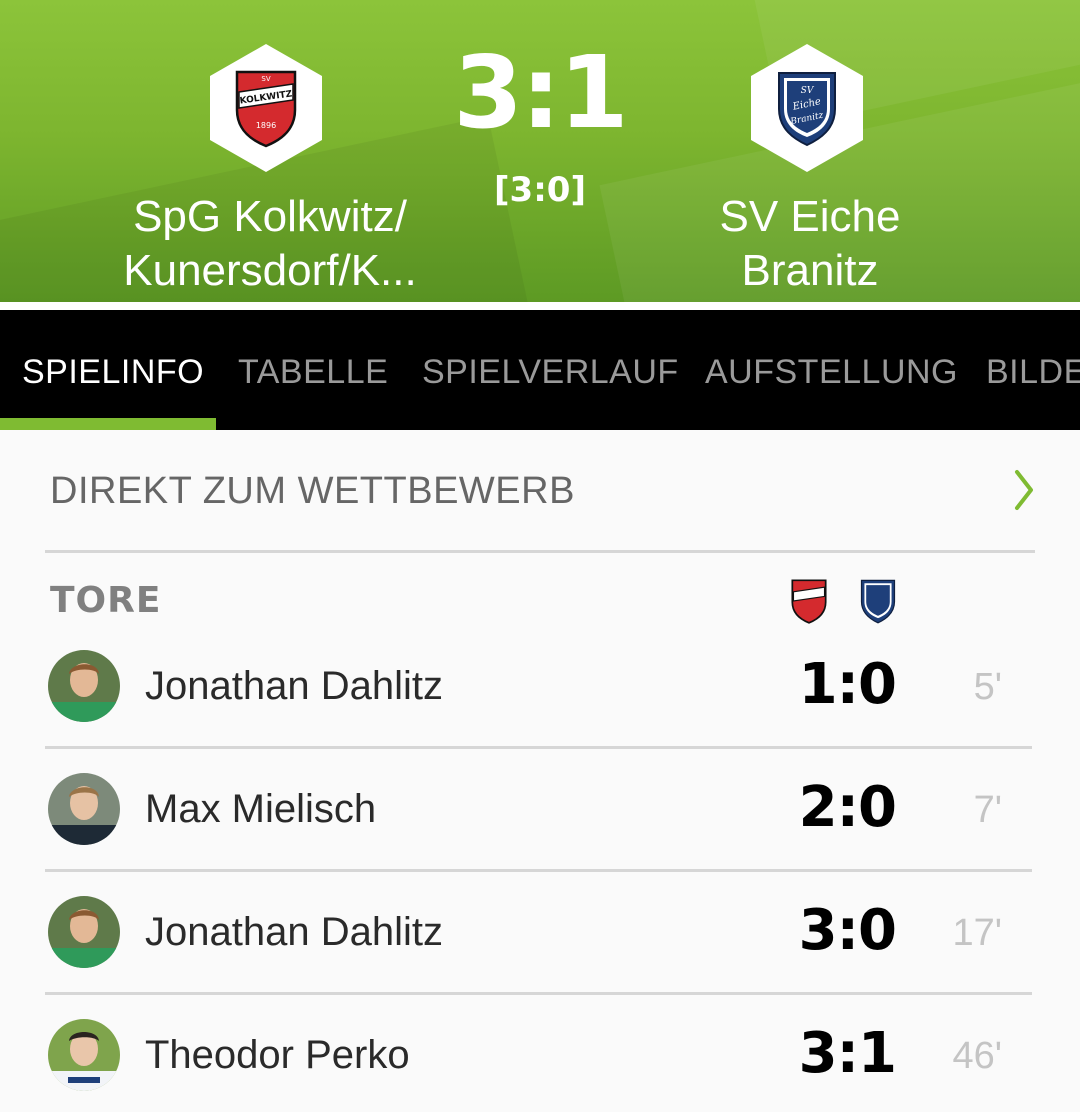  Describe the element at coordinates (113, 370) in the screenshot. I see `tab-spielinfo: SPIELINFO` at that location.